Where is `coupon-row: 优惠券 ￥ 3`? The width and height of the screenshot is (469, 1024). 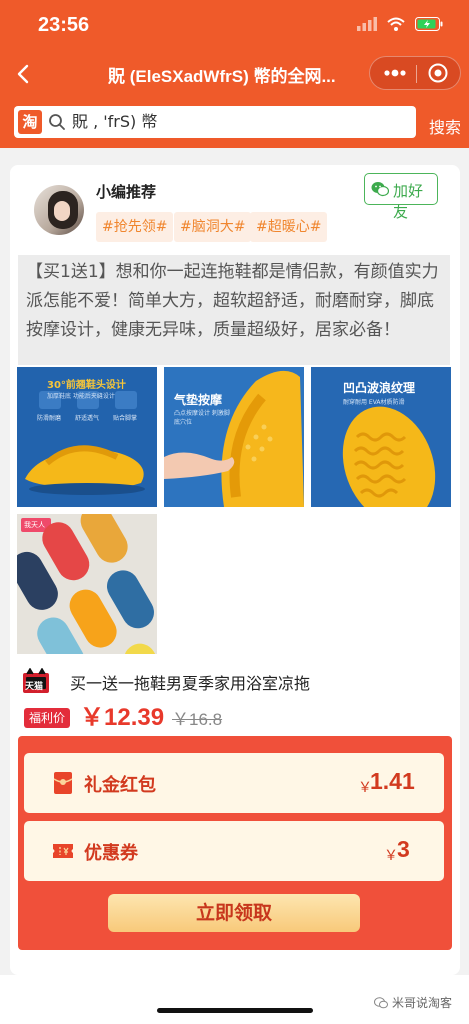 coupon-row: 优惠券 ￥ 3 is located at coordinates (234, 851).